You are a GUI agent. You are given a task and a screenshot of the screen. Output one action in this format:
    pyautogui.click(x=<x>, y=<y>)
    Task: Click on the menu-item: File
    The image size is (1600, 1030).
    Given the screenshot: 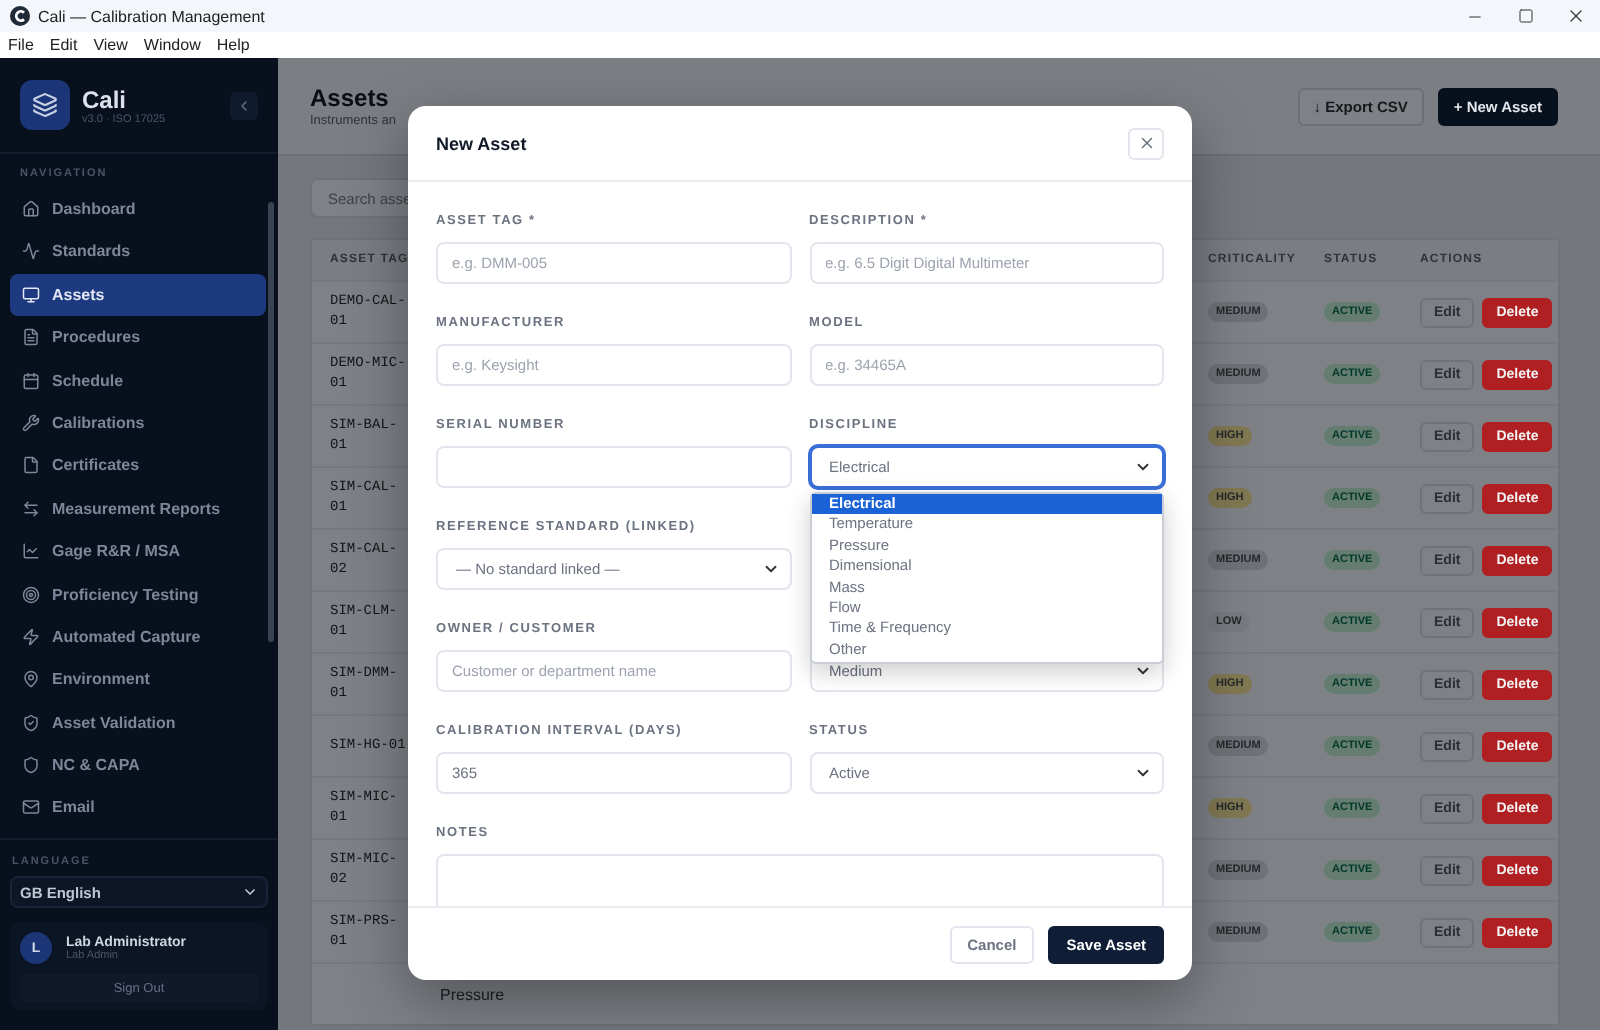 What is the action you would take?
    pyautogui.click(x=21, y=45)
    